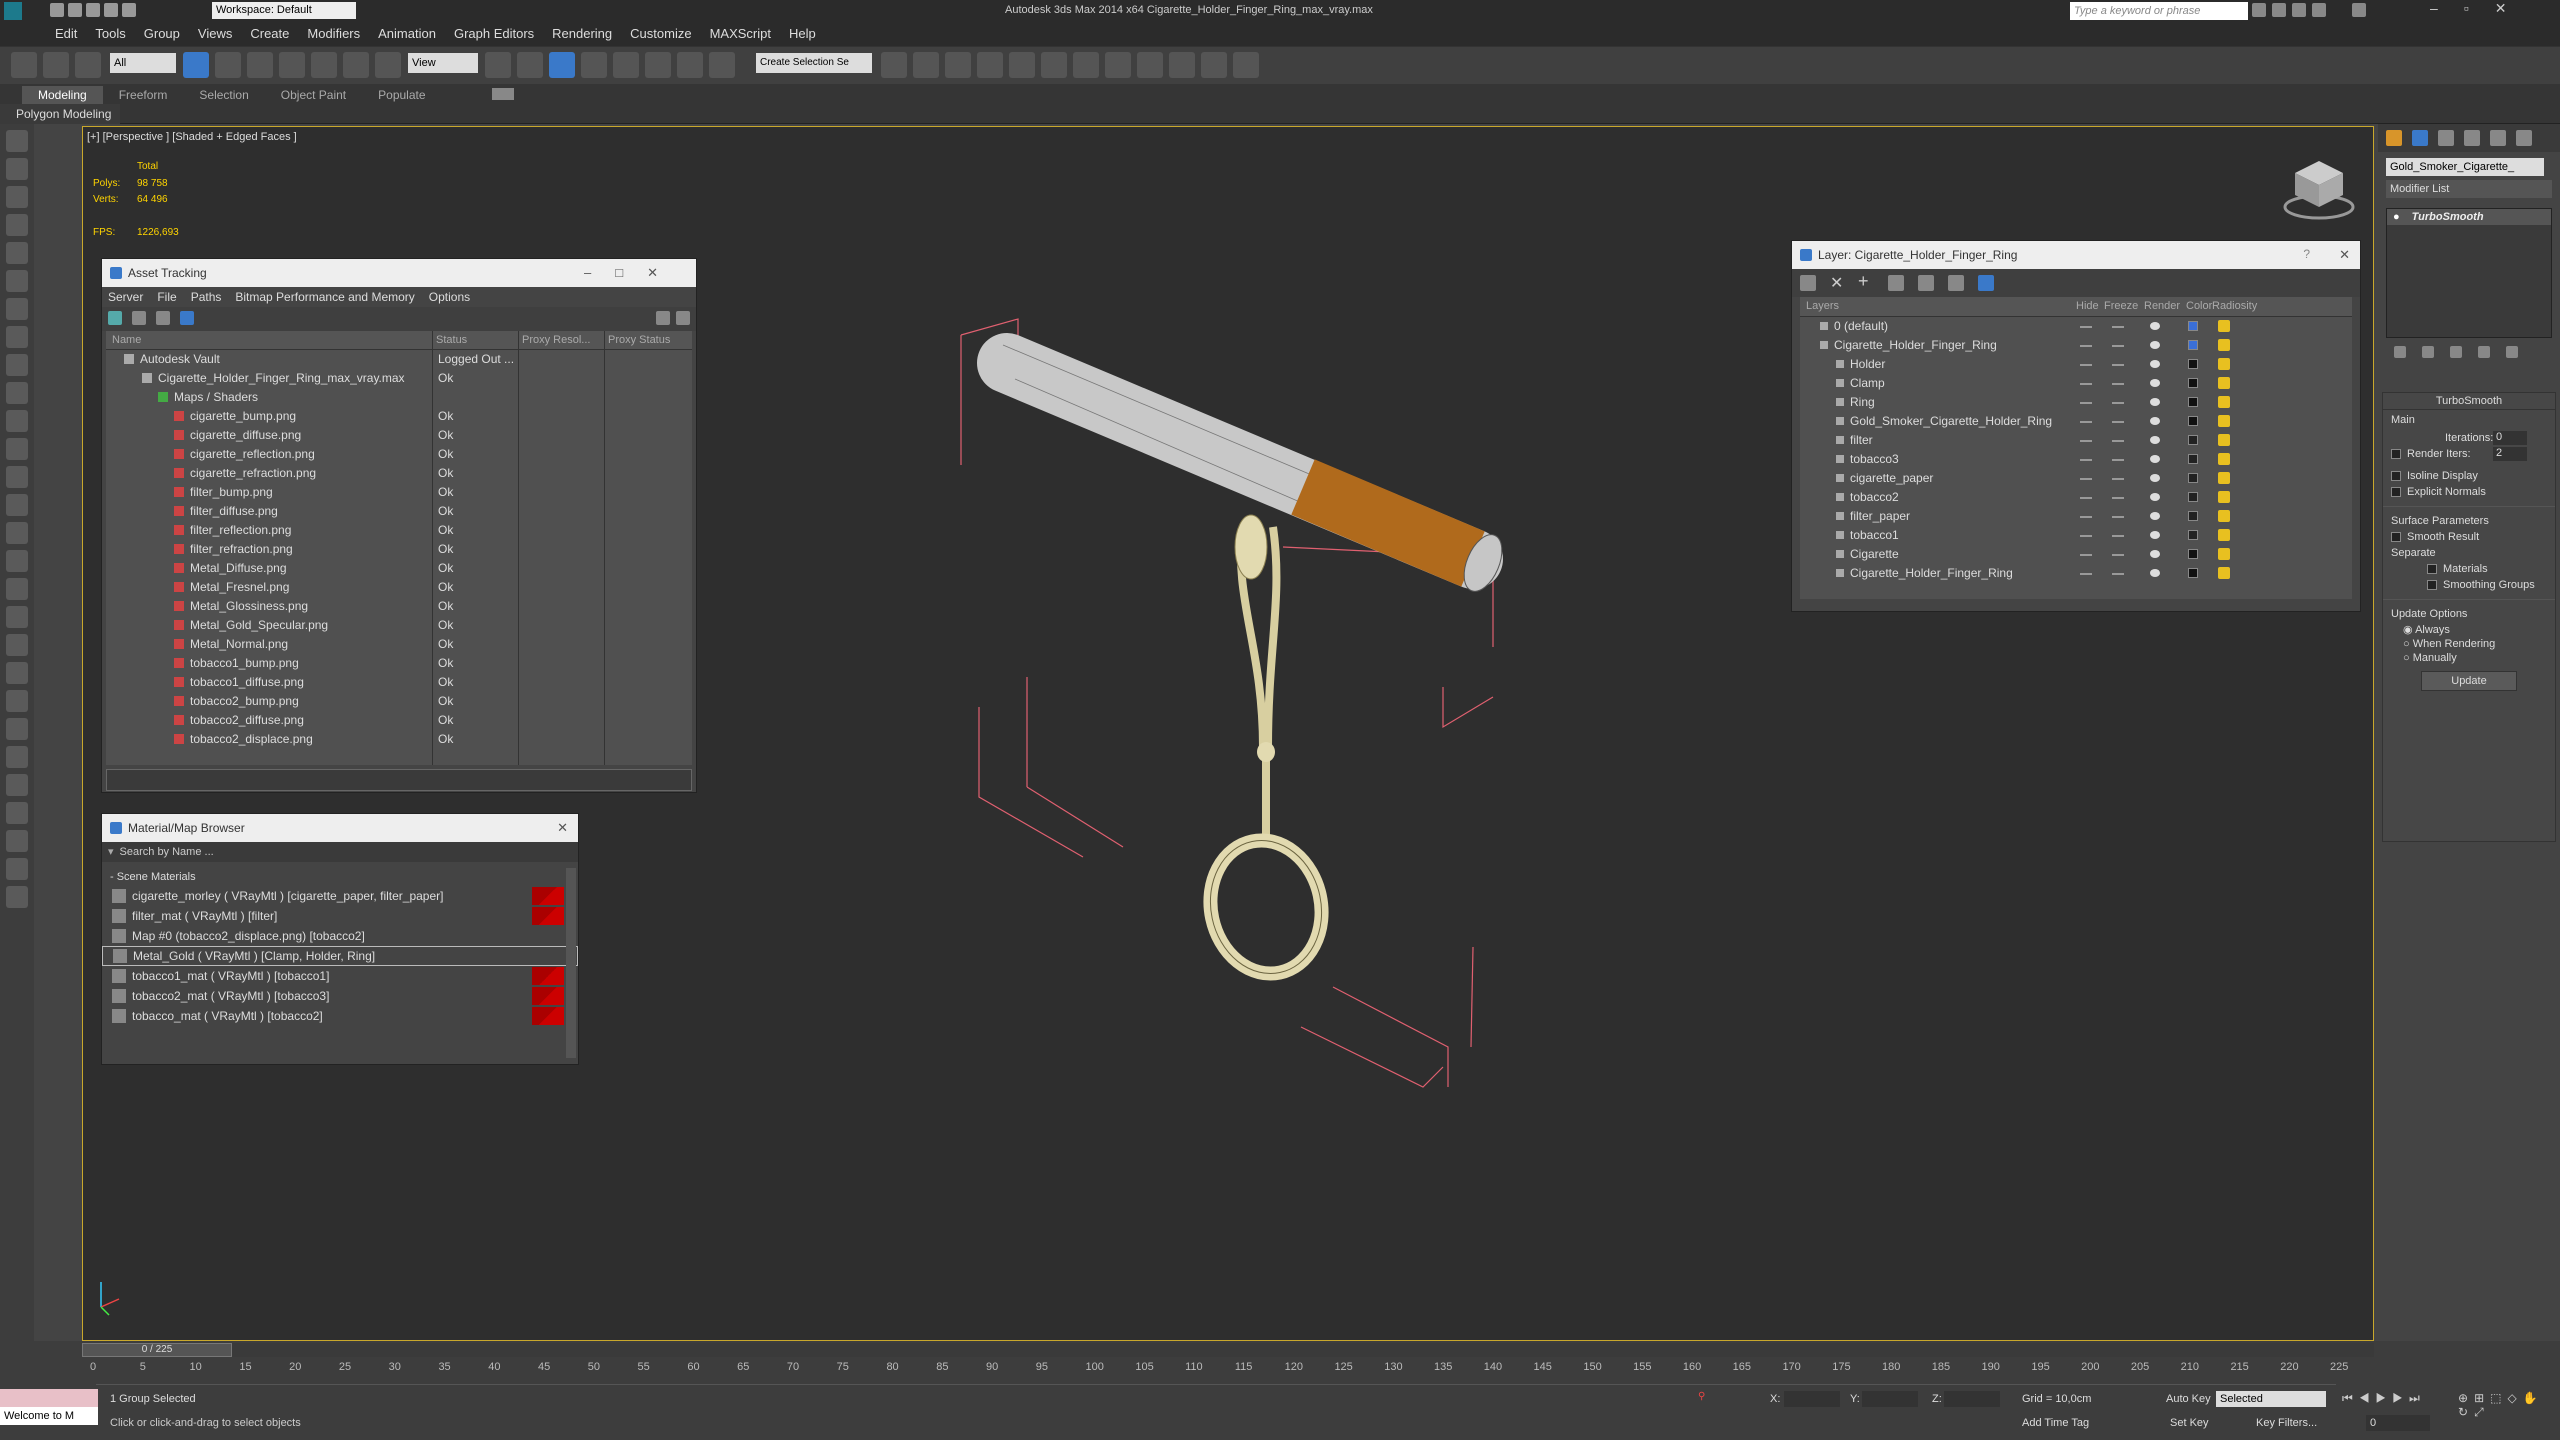 The height and width of the screenshot is (1440, 2560). I want to click on ribbon-options-icon, so click(503, 94).